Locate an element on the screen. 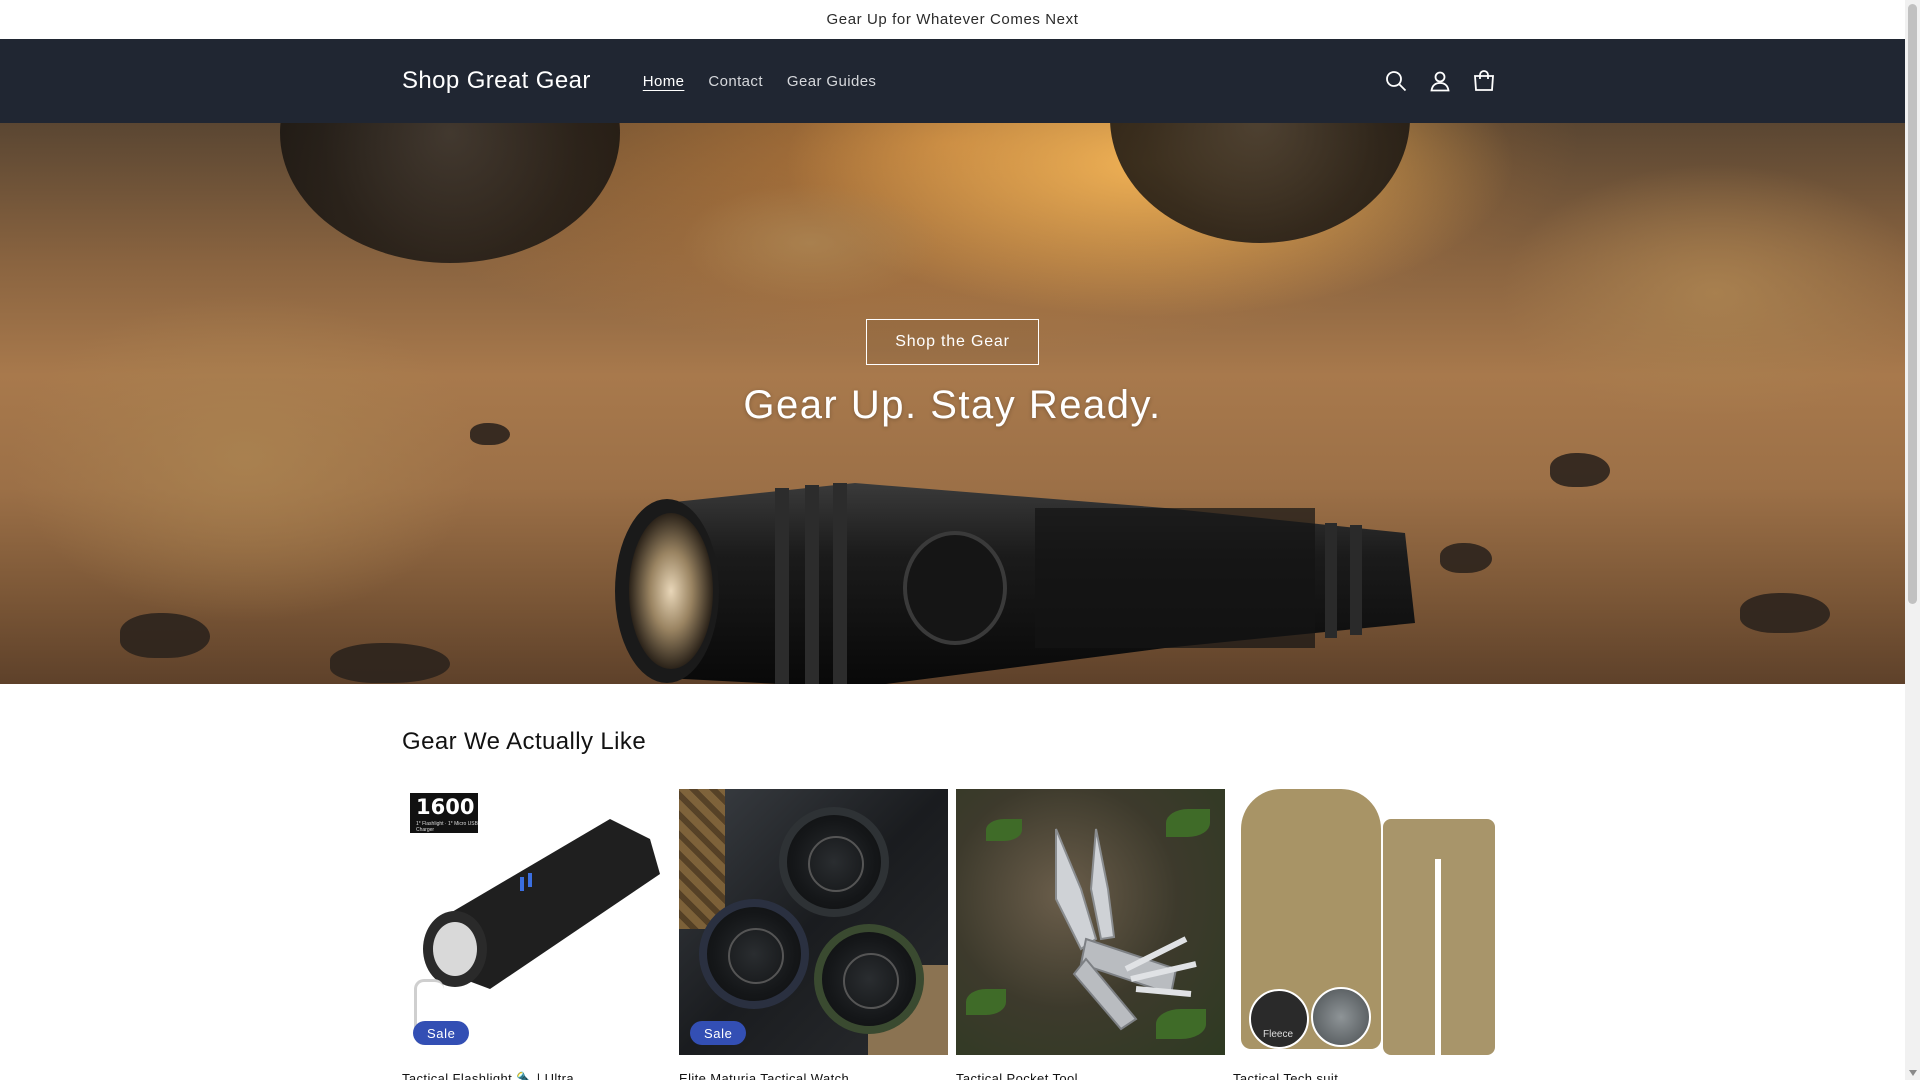  site-header: Shop Great Gear Home Contact Gear Guides is located at coordinates (952, 81).